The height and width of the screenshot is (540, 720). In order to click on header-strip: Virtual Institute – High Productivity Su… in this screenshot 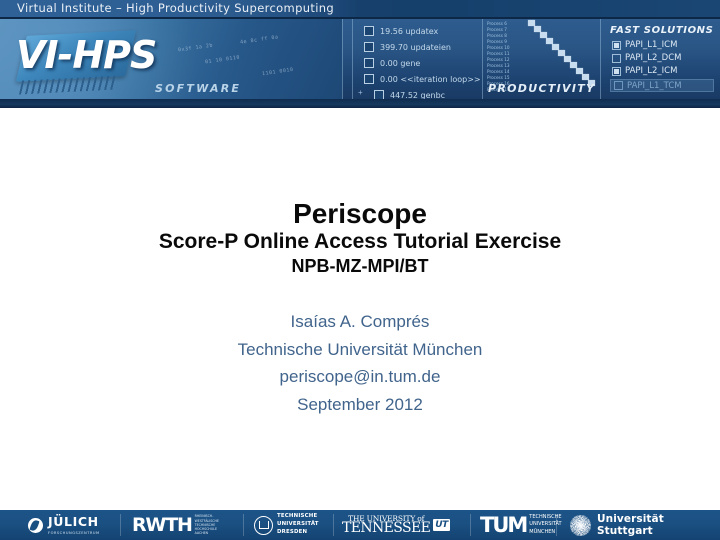, I will do `click(360, 8)`.